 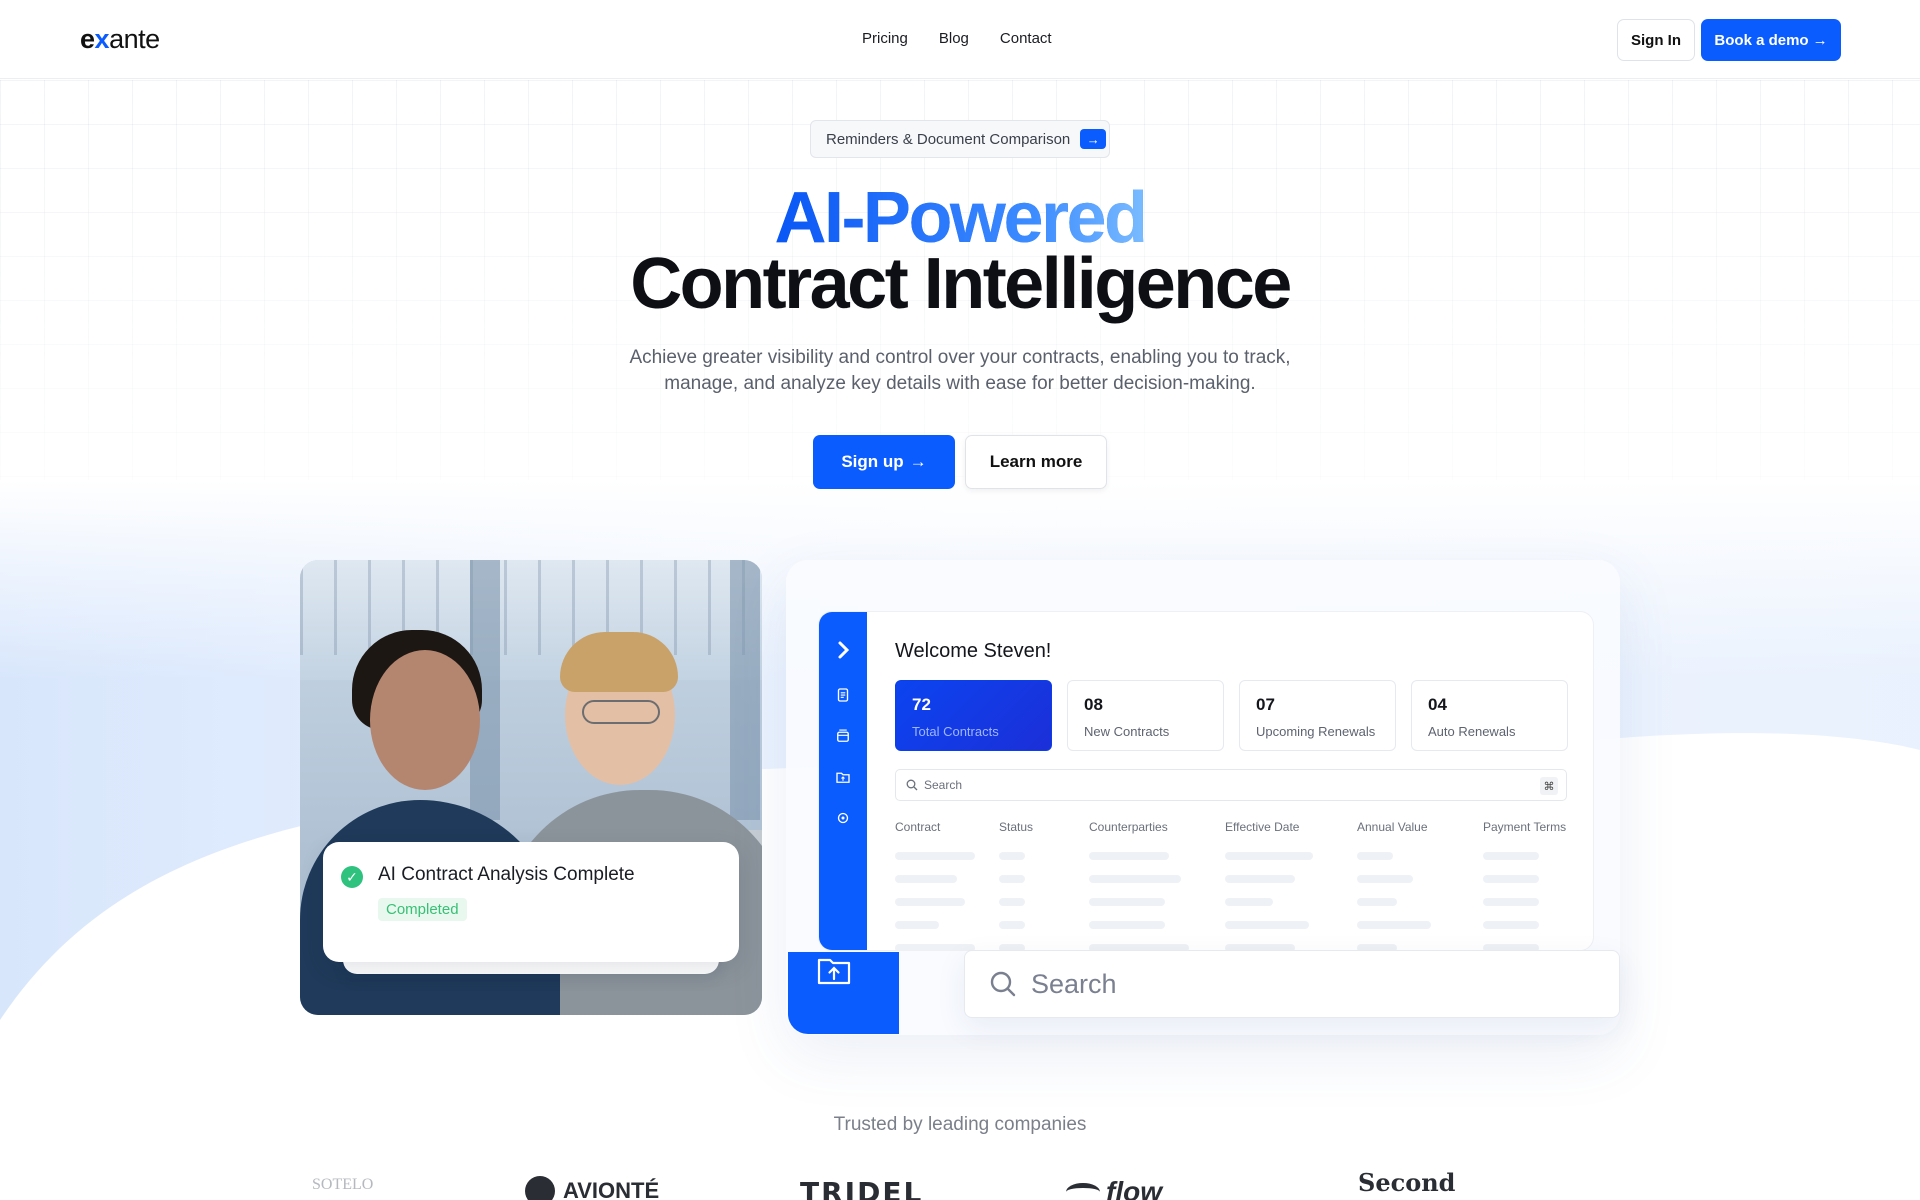 What do you see at coordinates (1472, 731) in the screenshot?
I see `stat-label: Auto Renewals` at bounding box center [1472, 731].